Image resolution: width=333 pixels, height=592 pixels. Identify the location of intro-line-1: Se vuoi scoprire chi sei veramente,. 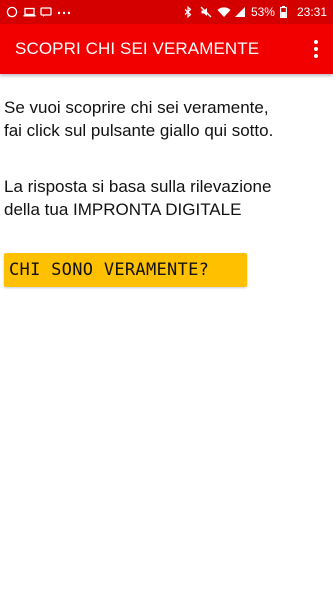
(136, 107).